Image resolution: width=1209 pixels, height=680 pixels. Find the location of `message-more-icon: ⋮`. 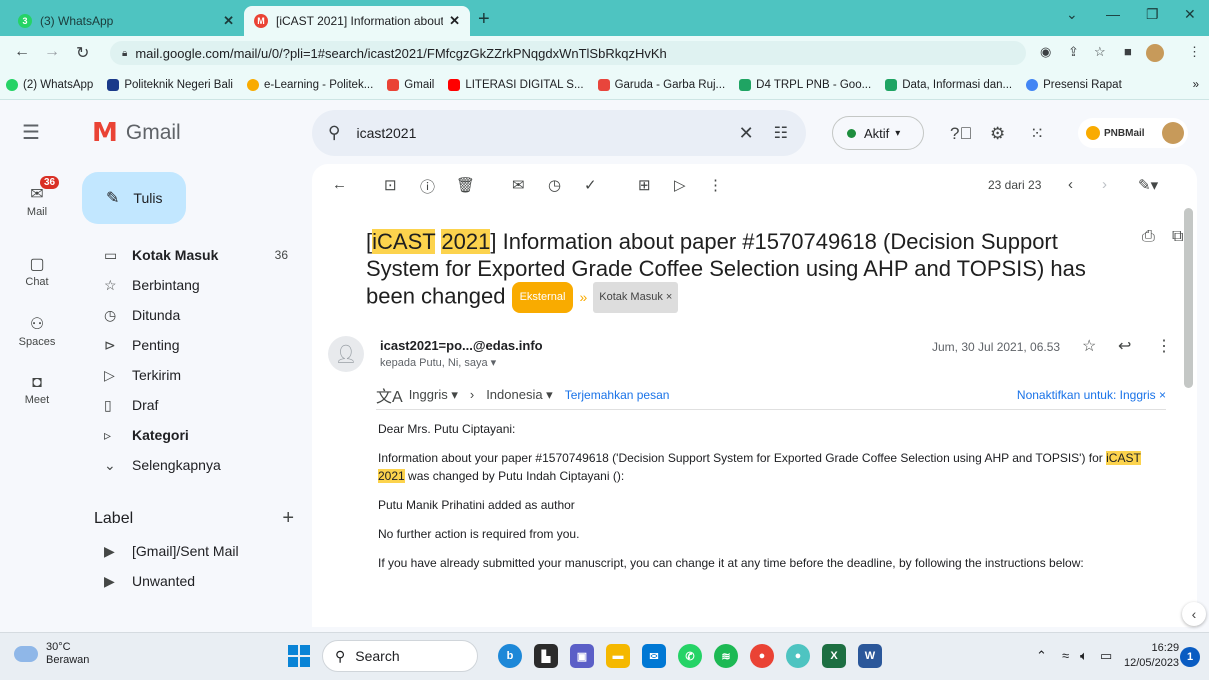

message-more-icon: ⋮ is located at coordinates (1164, 346).